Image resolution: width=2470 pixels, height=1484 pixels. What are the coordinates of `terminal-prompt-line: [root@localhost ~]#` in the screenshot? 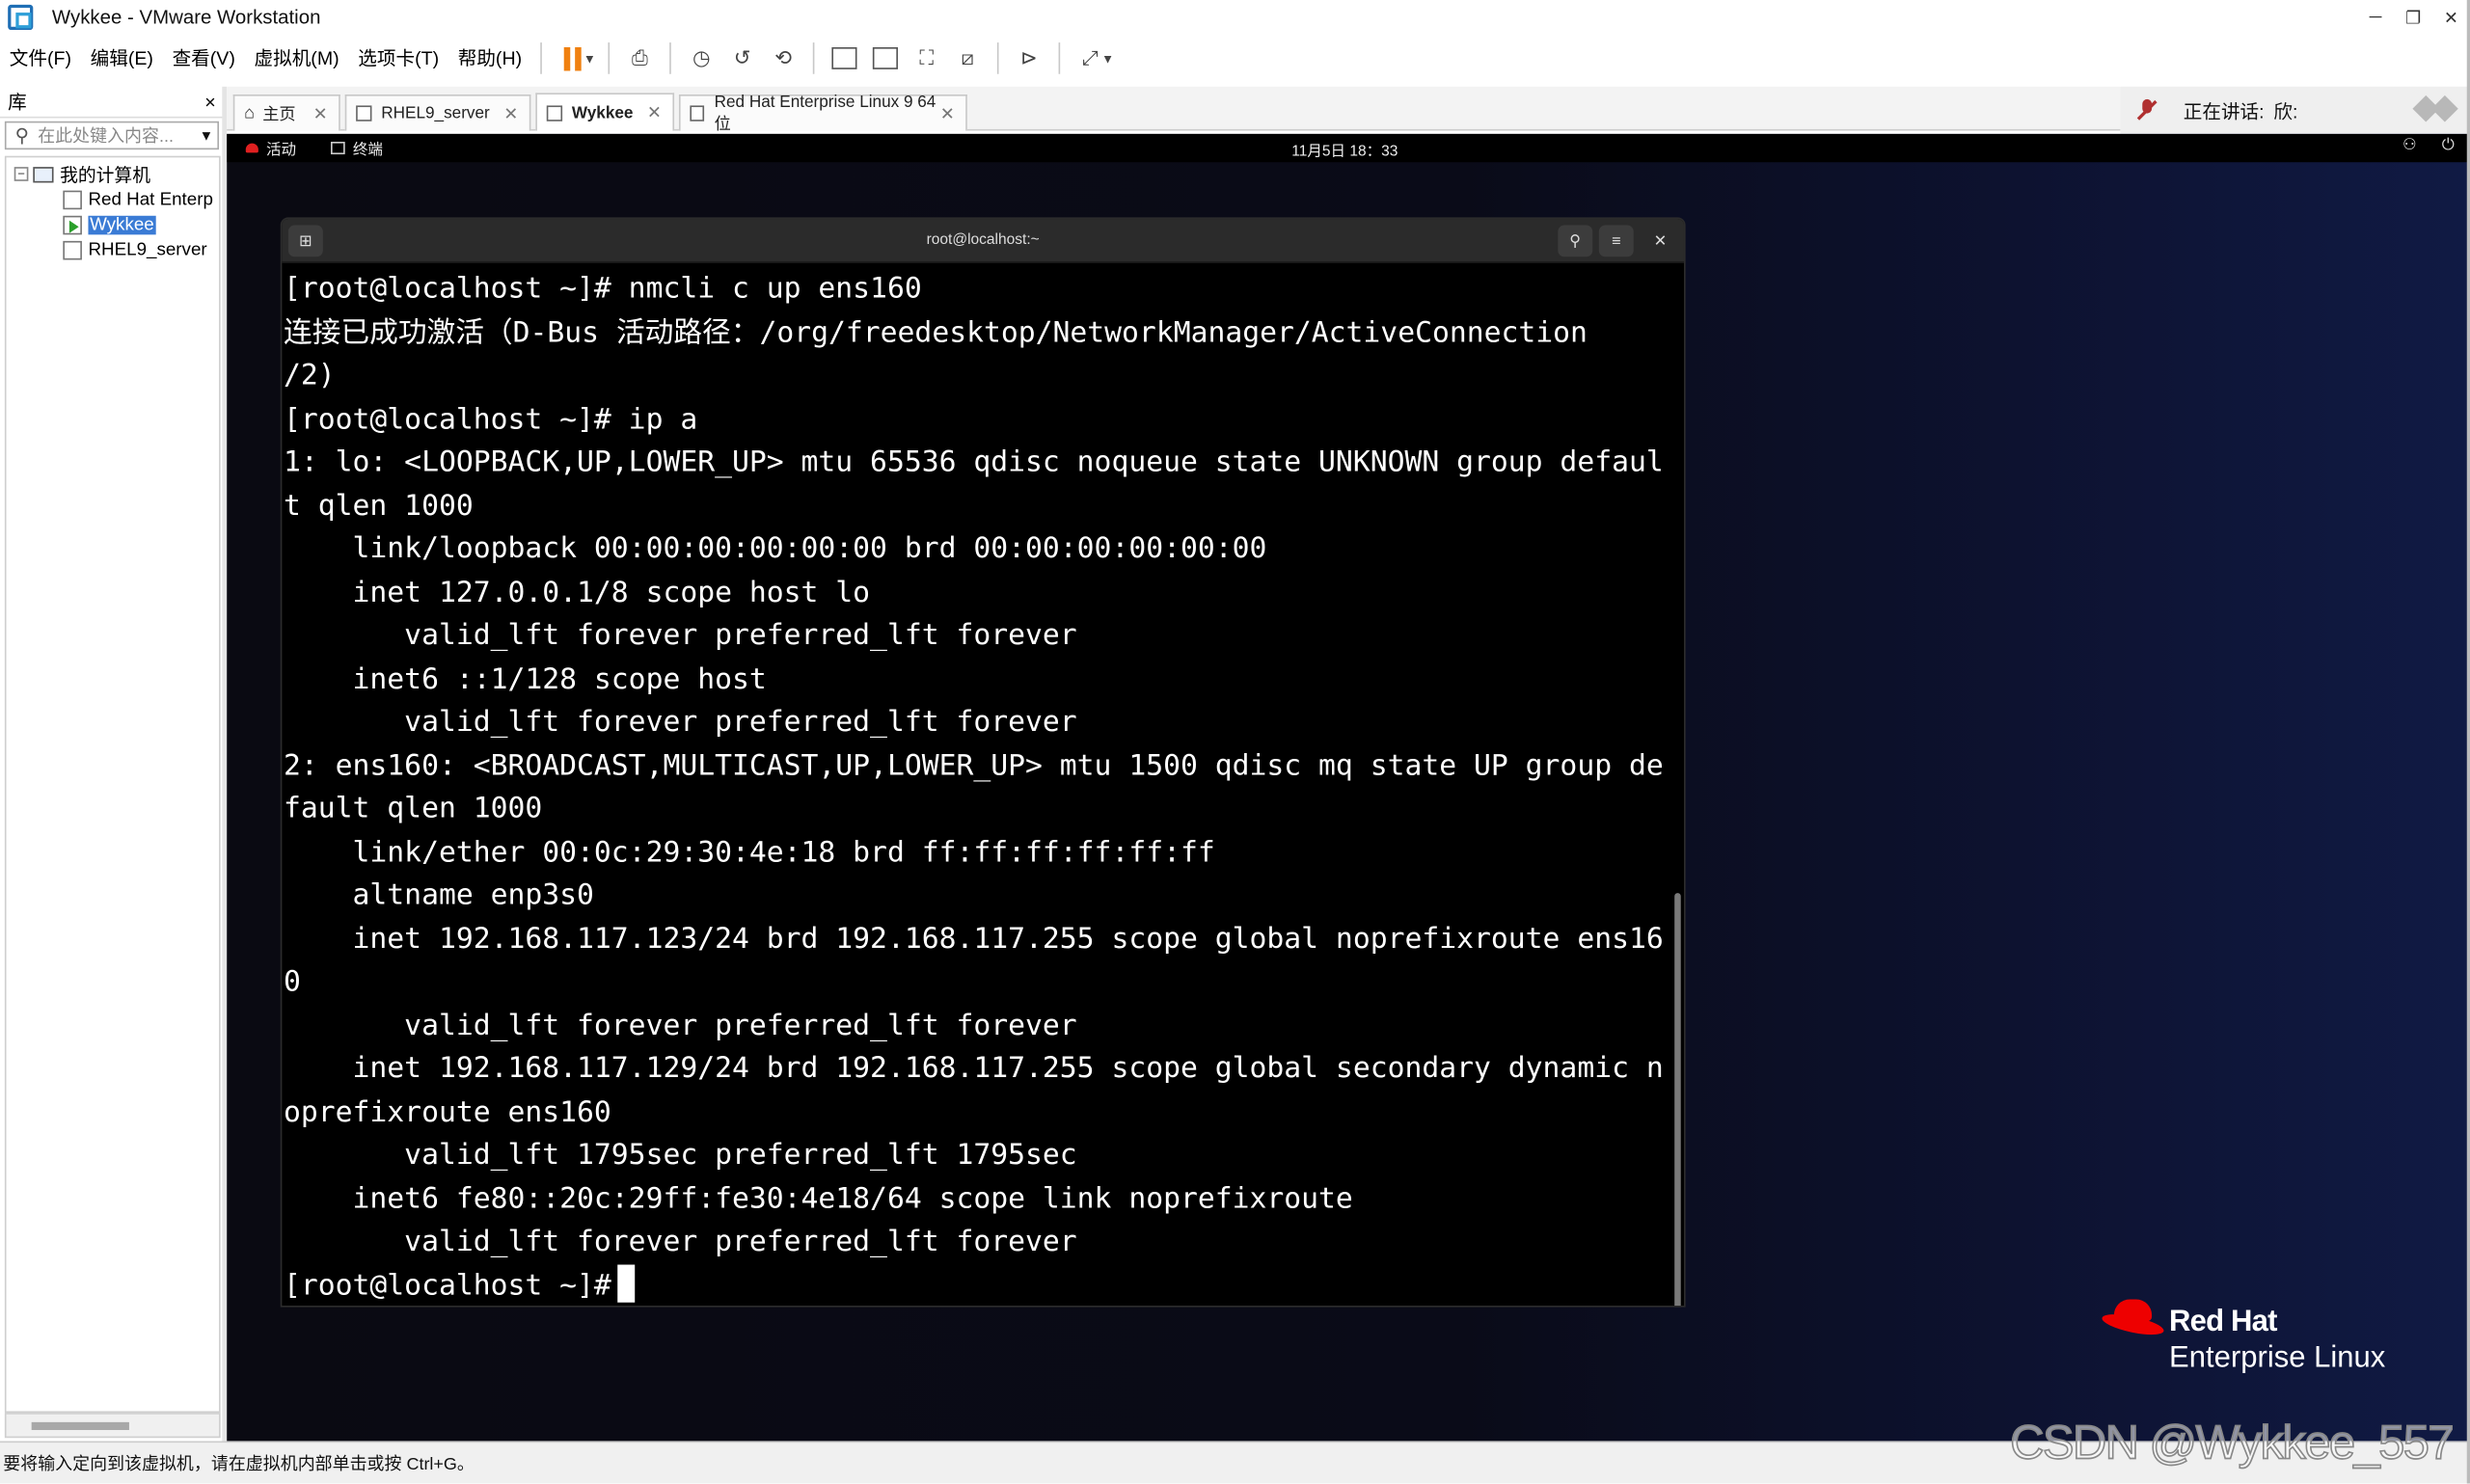 It's located at (978, 1284).